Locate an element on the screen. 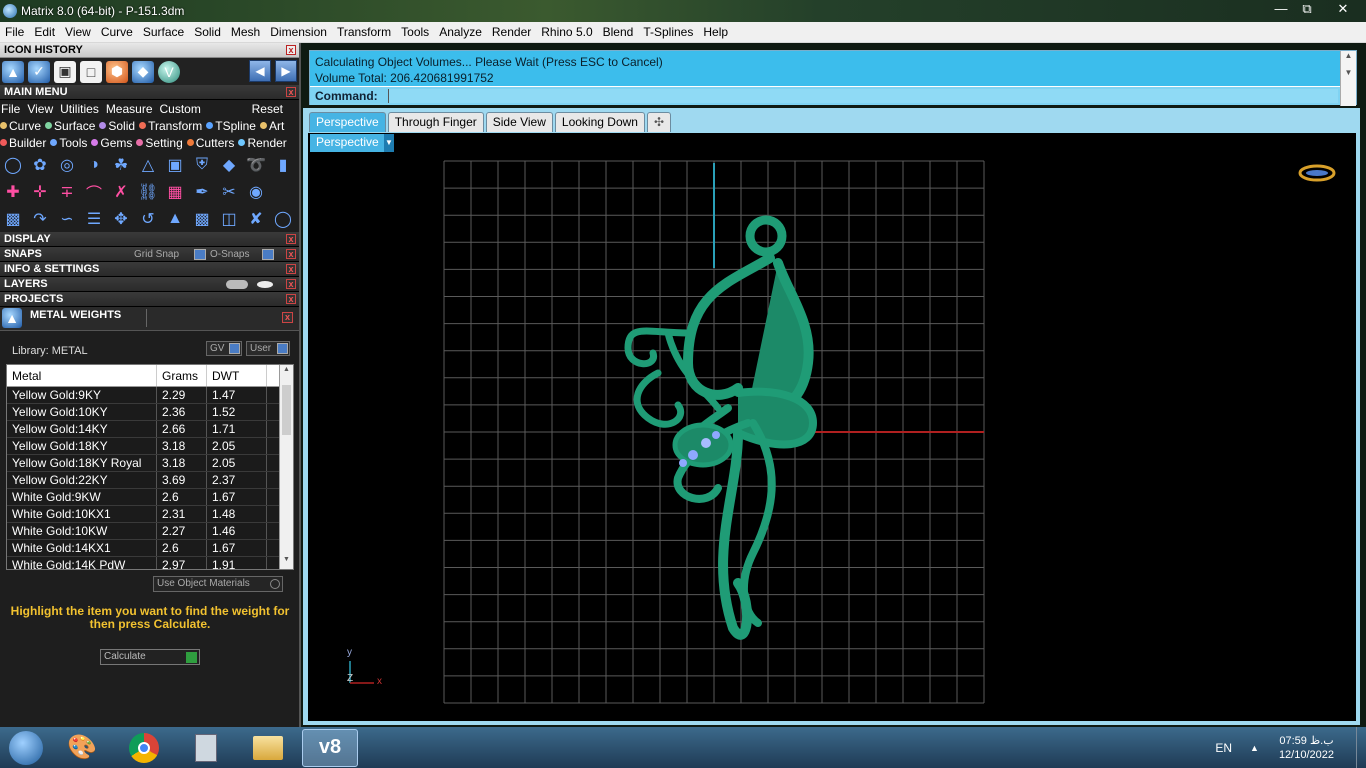  cat-transform: Transform is located at coordinates (170, 126).